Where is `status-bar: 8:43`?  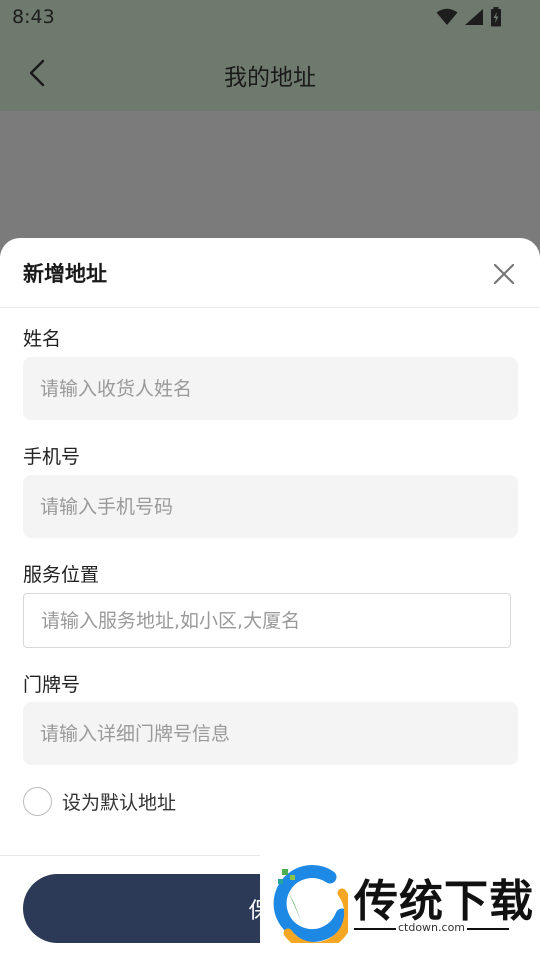
status-bar: 8:43 is located at coordinates (270, 18).